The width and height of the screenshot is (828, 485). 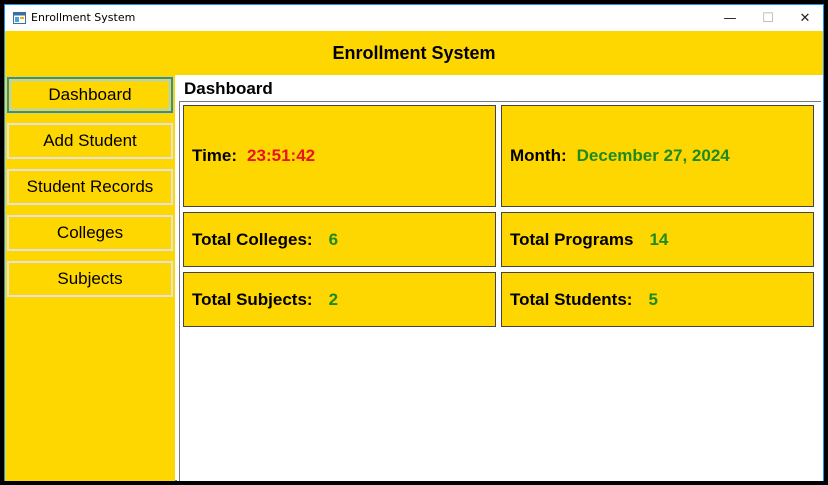 I want to click on time-value: 23:51:42, so click(x=281, y=155).